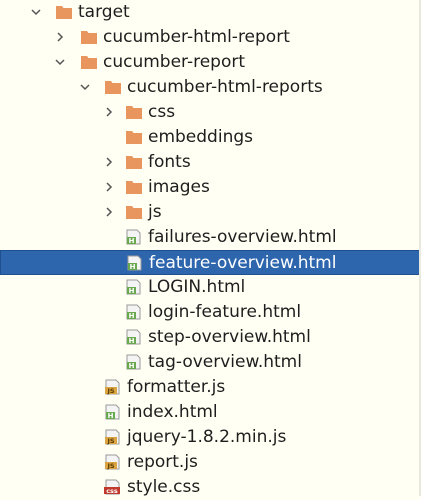  I want to click on folder-name-label: css, so click(162, 112).